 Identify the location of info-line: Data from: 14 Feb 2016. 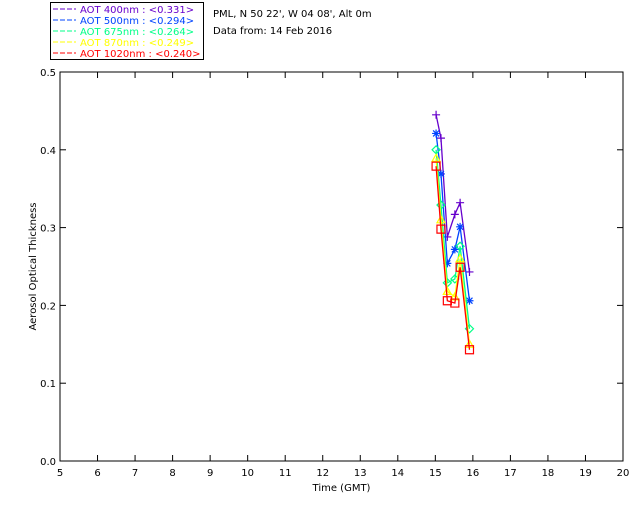
(272, 31).